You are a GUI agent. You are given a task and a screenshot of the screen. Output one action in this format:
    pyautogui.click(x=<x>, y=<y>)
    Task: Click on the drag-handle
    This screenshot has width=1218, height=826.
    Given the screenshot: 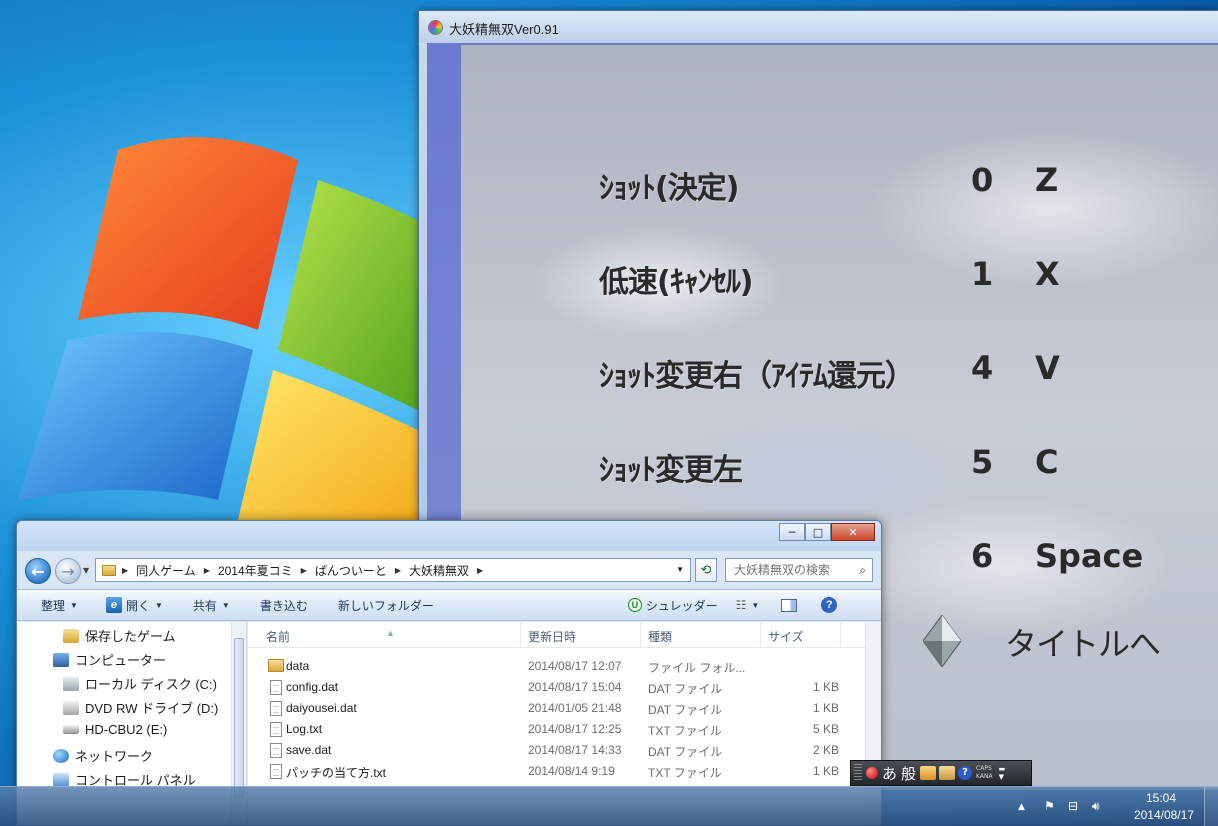 What is the action you would take?
    pyautogui.click(x=858, y=773)
    